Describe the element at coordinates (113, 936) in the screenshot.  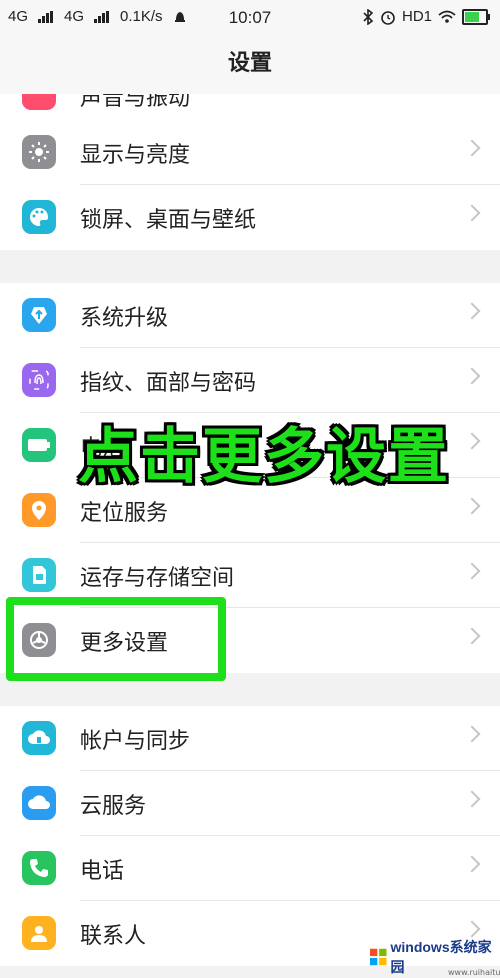
I see `settings-item-label: 联系人` at that location.